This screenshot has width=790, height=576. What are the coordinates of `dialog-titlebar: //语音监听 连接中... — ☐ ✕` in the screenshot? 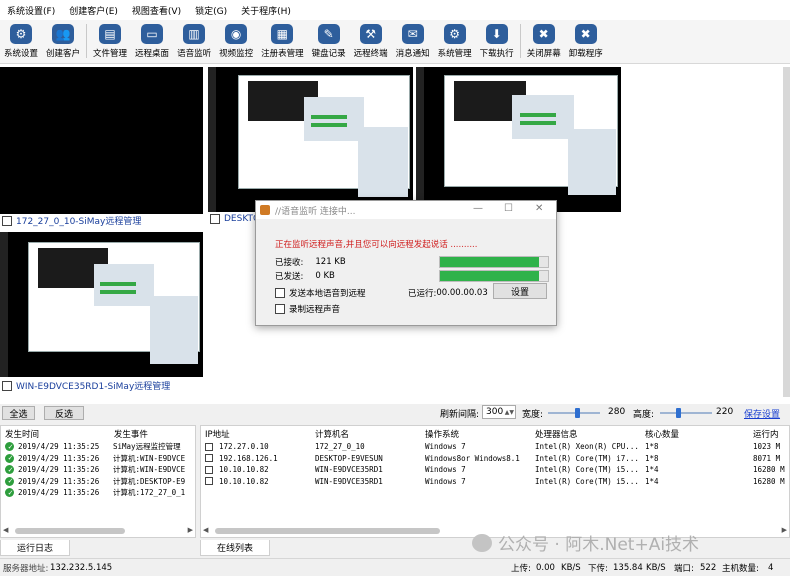 It's located at (406, 210).